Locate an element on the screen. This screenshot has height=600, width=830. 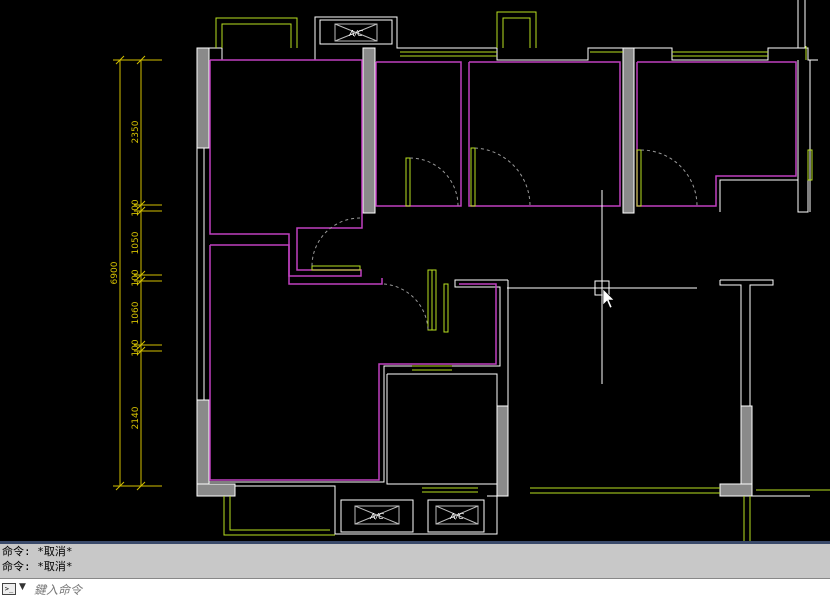
dimension-seg-2: 100 is located at coordinates (136, 207).